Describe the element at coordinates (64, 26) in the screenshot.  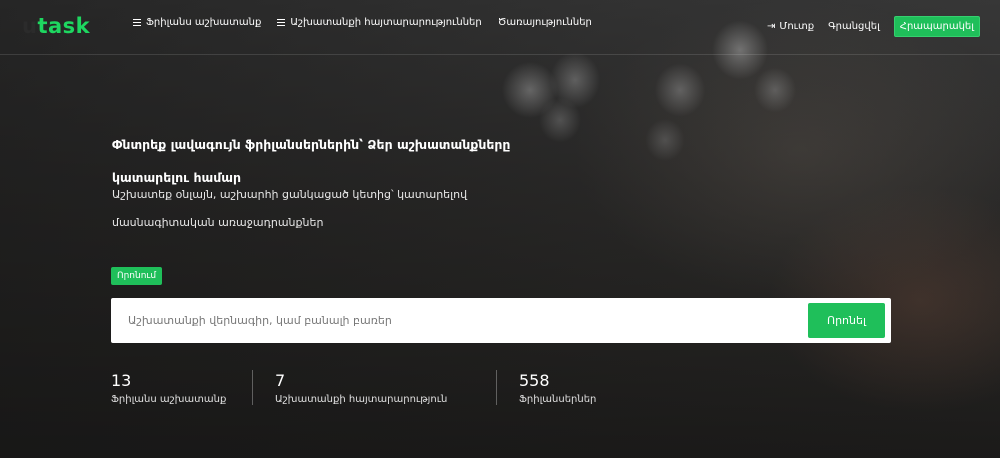
I see `logo-text: task` at that location.